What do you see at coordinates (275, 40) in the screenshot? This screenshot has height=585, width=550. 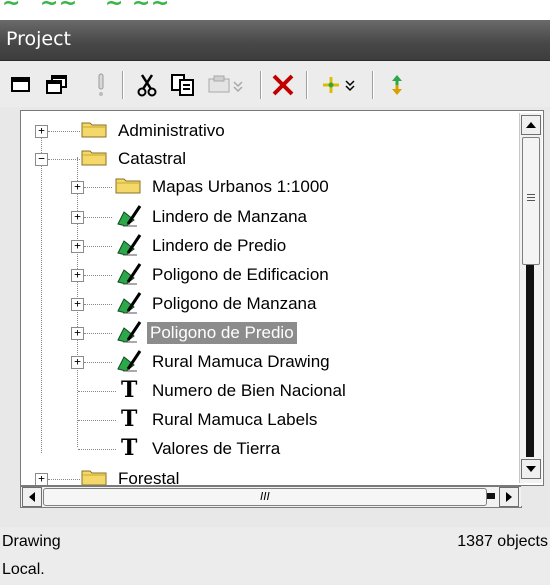 I see `project-titlebar: Project` at bounding box center [275, 40].